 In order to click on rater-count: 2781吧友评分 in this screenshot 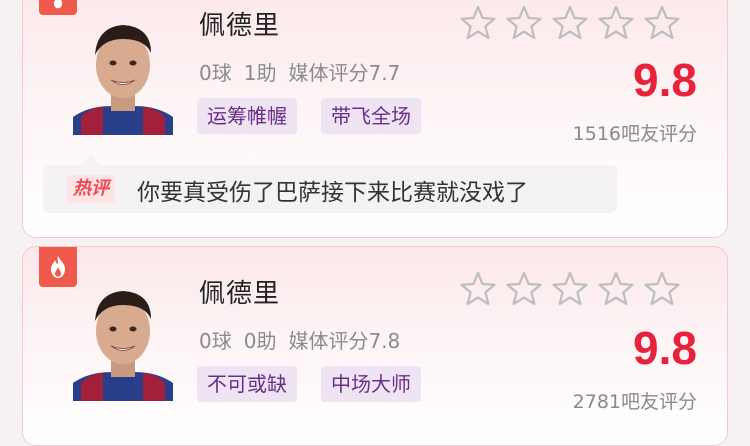, I will do `click(634, 402)`.